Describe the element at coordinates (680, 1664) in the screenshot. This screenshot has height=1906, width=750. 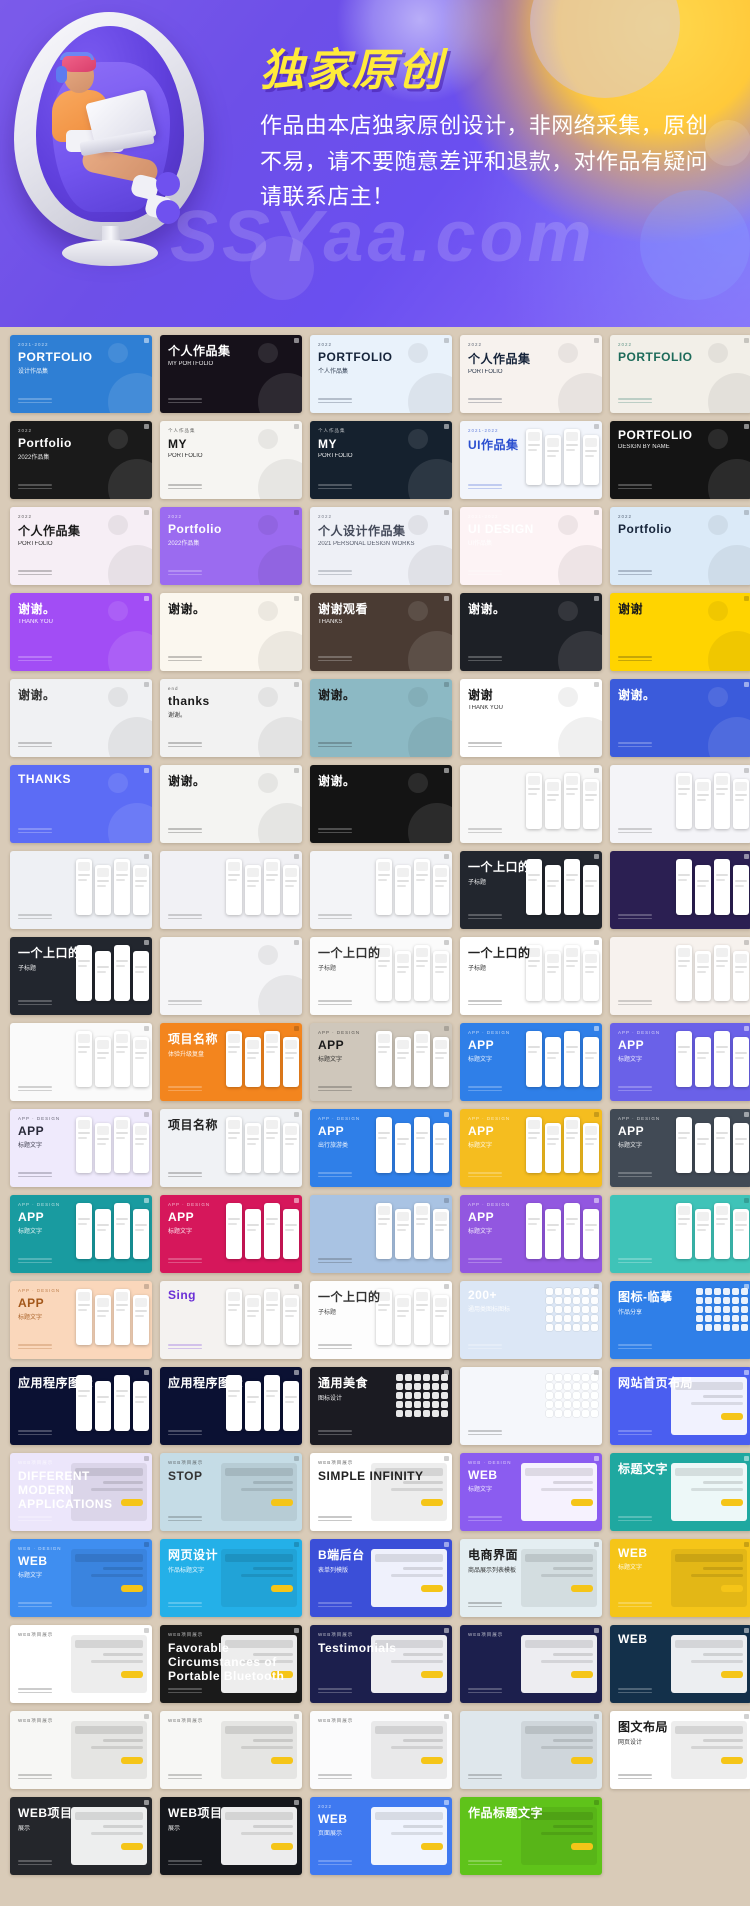
I see `thumbnail-card: WEB` at that location.